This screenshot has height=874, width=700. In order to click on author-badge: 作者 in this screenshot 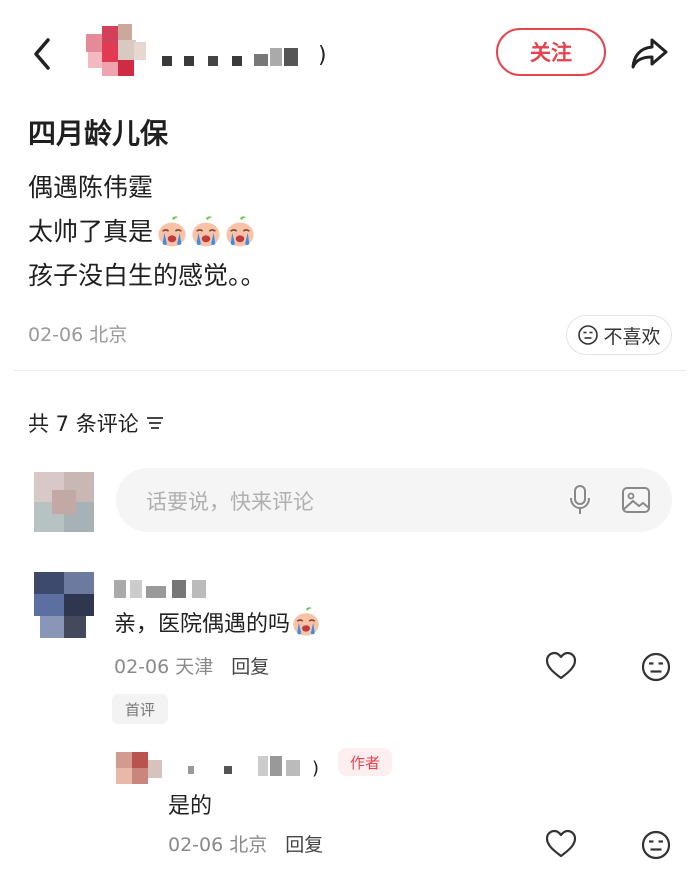, I will do `click(365, 762)`.